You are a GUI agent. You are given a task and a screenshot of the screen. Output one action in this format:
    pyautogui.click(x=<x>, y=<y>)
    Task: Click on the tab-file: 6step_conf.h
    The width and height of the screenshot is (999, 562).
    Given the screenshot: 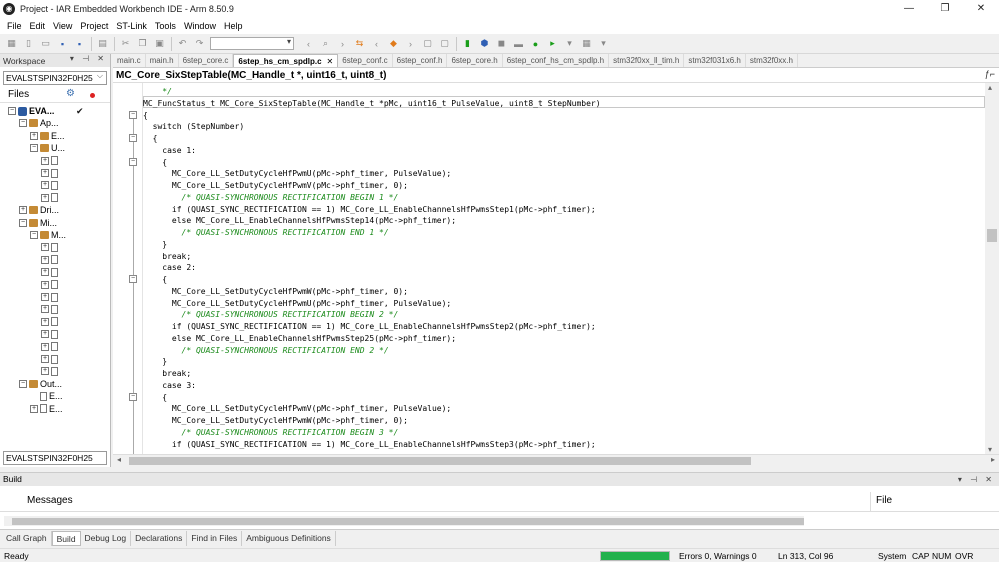 What is the action you would take?
    pyautogui.click(x=420, y=60)
    